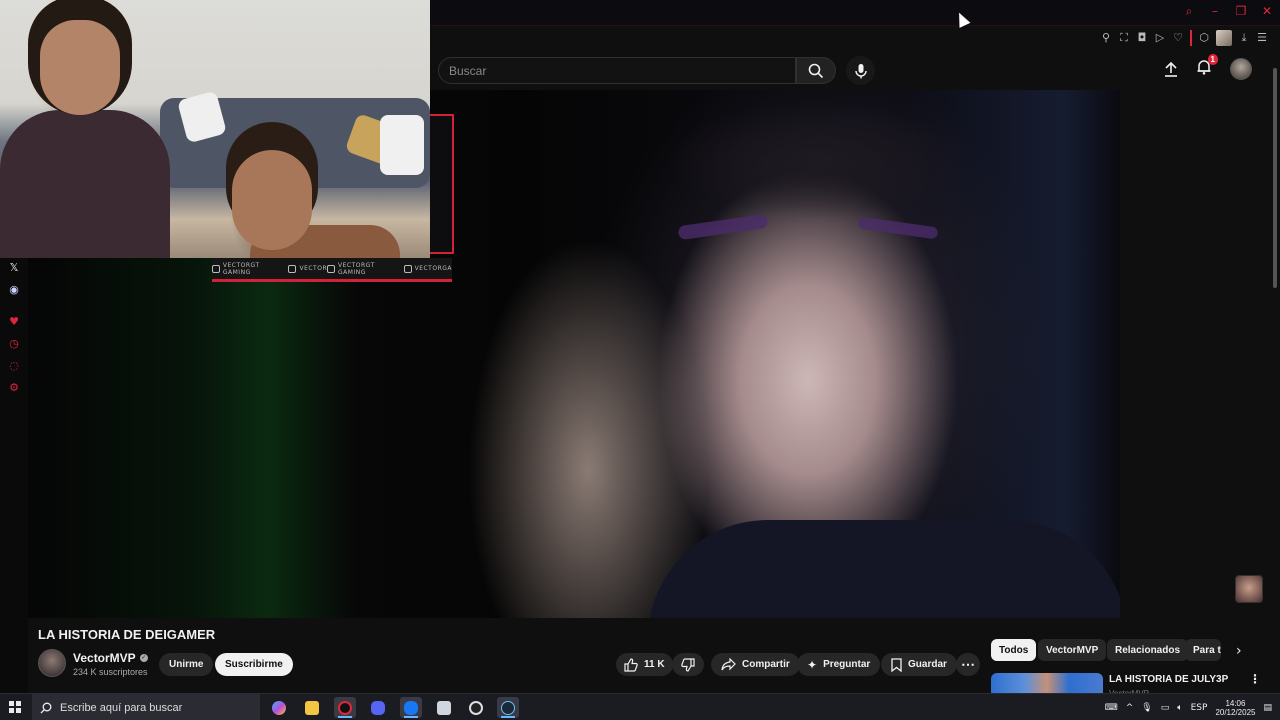 The image size is (1280, 720). I want to click on pocket-icon: ◘, so click(1142, 38).